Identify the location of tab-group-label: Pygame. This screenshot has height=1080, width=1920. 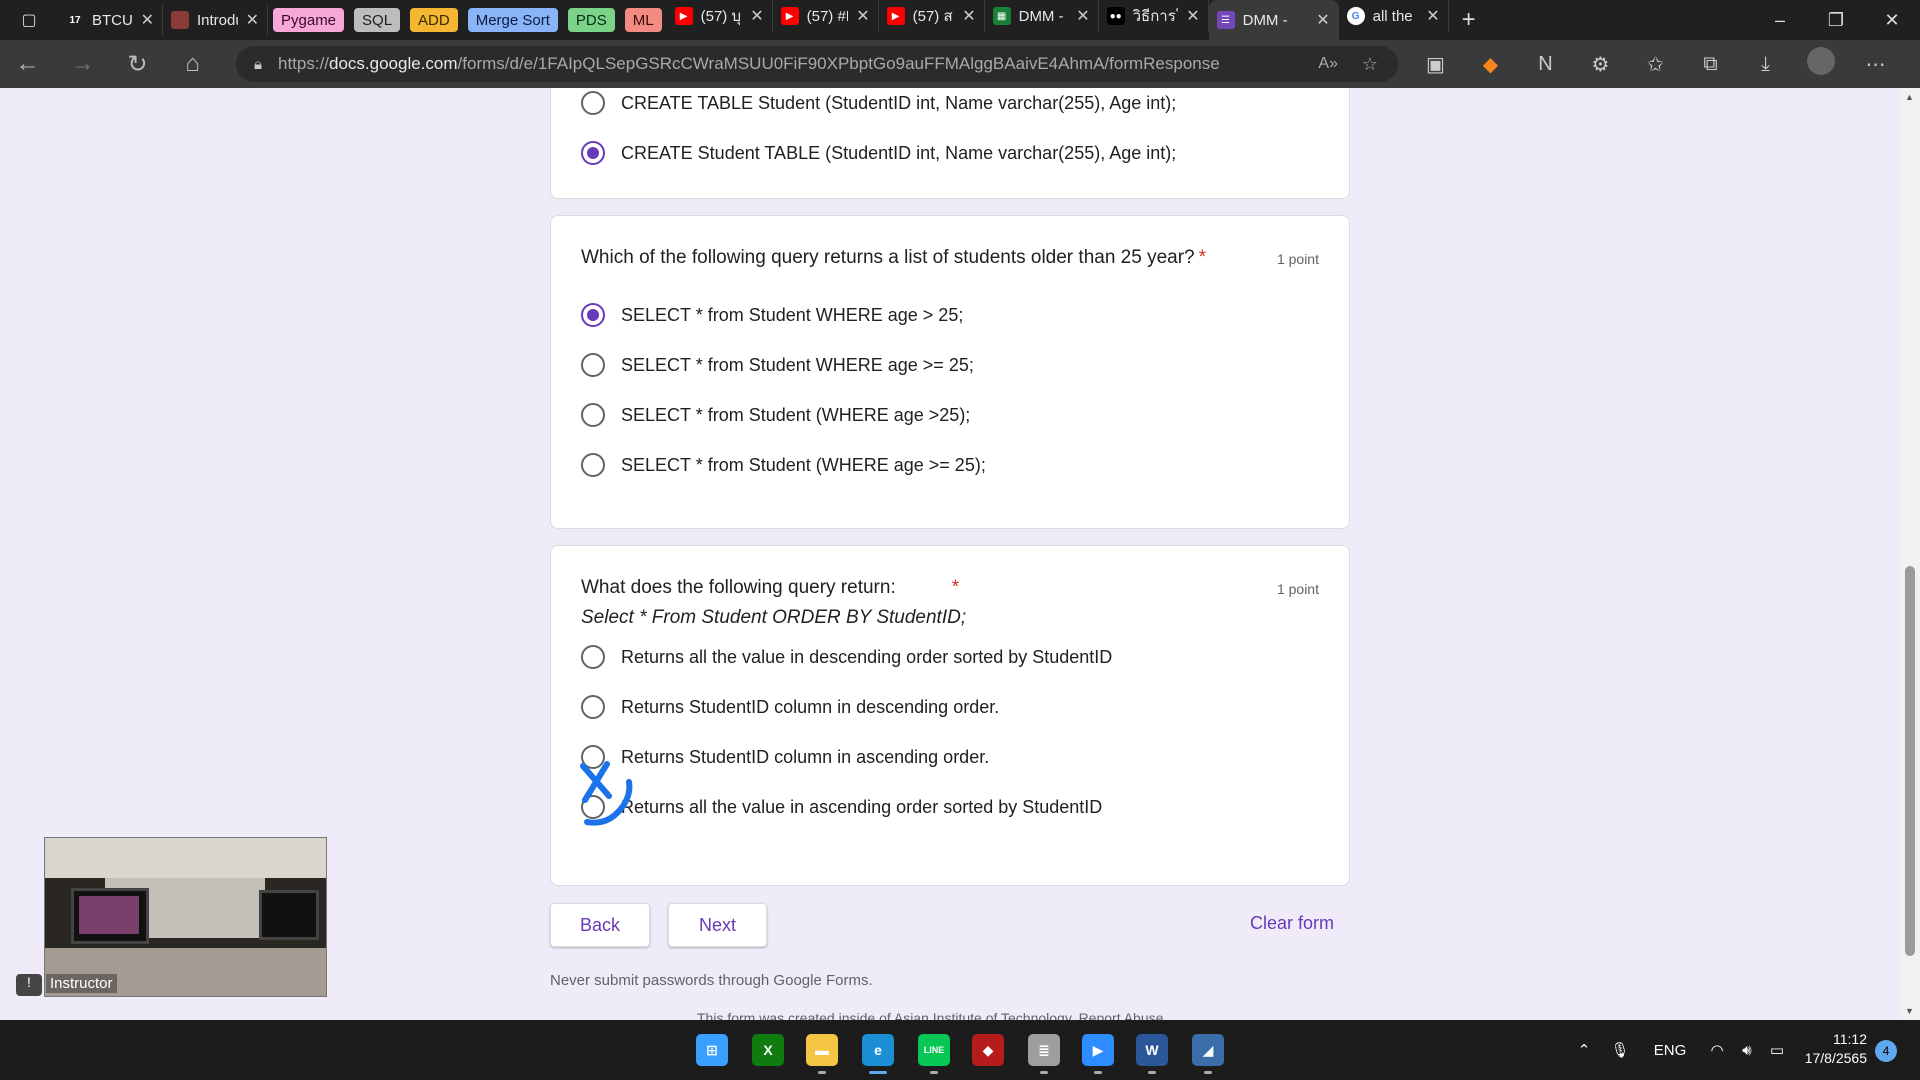
(309, 20).